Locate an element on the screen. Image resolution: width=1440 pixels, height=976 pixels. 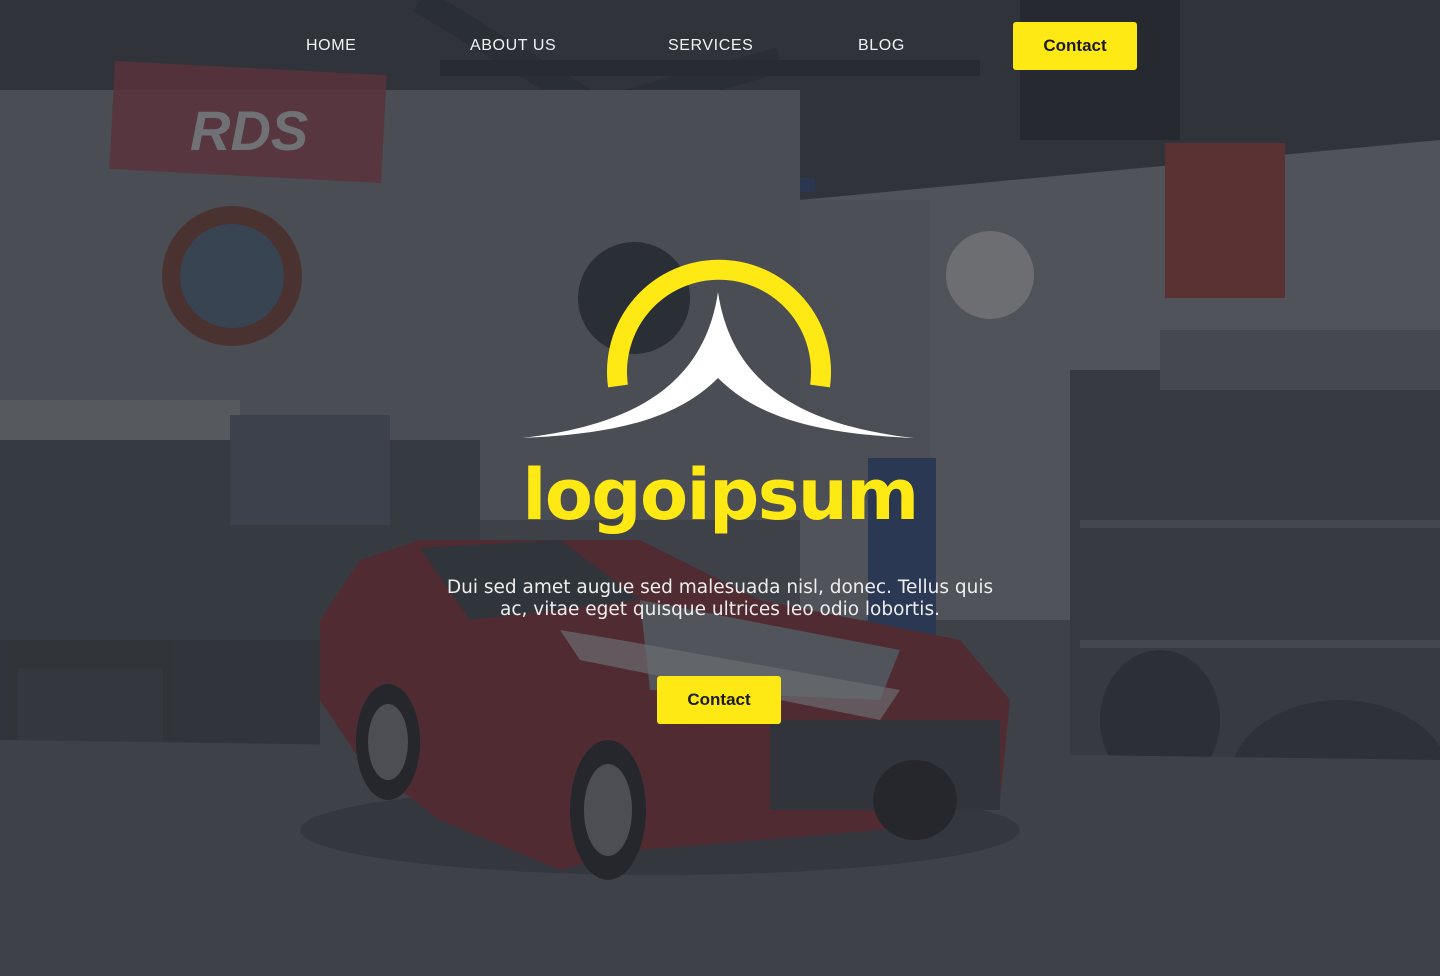
top-navigation: HOME ABOUT US SERVICES BLOG Contact is located at coordinates (720, 46).